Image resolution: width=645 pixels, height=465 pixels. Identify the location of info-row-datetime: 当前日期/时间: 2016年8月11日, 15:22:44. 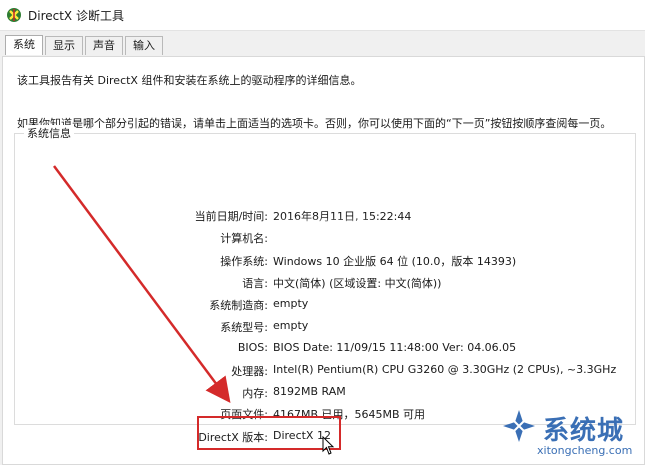
(320, 217).